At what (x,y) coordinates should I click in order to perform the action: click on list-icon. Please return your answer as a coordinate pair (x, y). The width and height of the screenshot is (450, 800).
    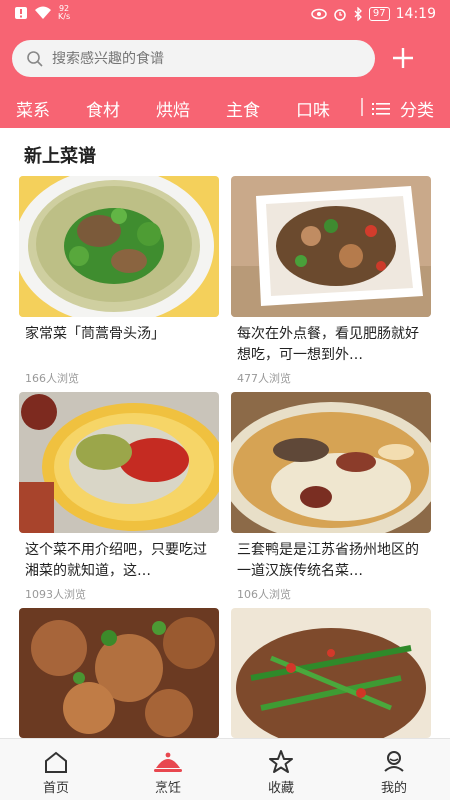
    Looking at the image, I should click on (381, 108).